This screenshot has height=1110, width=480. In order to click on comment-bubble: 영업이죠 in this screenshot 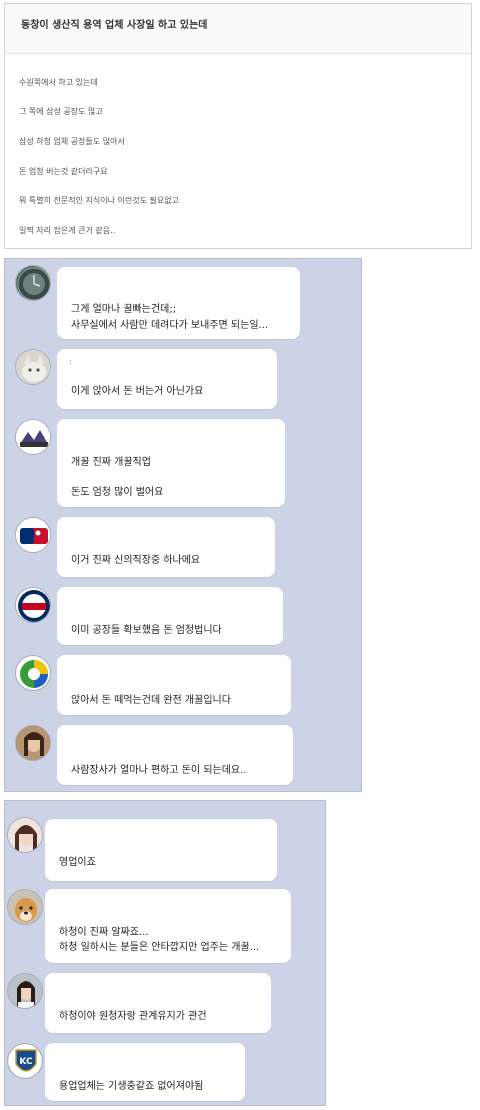, I will do `click(161, 850)`.